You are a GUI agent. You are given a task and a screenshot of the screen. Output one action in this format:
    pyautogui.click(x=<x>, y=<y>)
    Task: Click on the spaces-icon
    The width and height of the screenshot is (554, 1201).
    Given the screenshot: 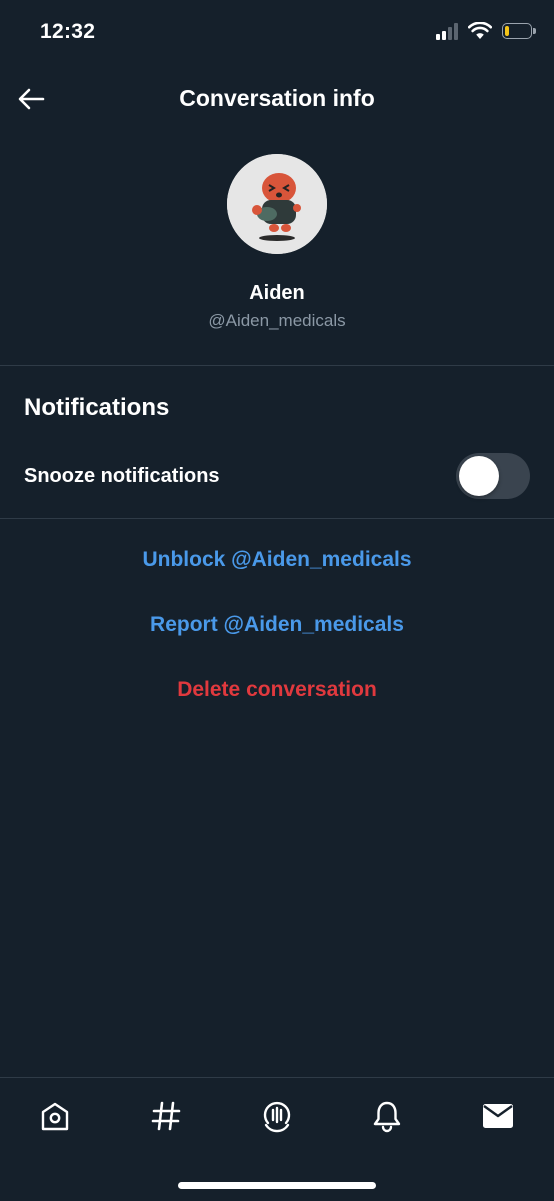 What is the action you would take?
    pyautogui.click(x=277, y=1117)
    